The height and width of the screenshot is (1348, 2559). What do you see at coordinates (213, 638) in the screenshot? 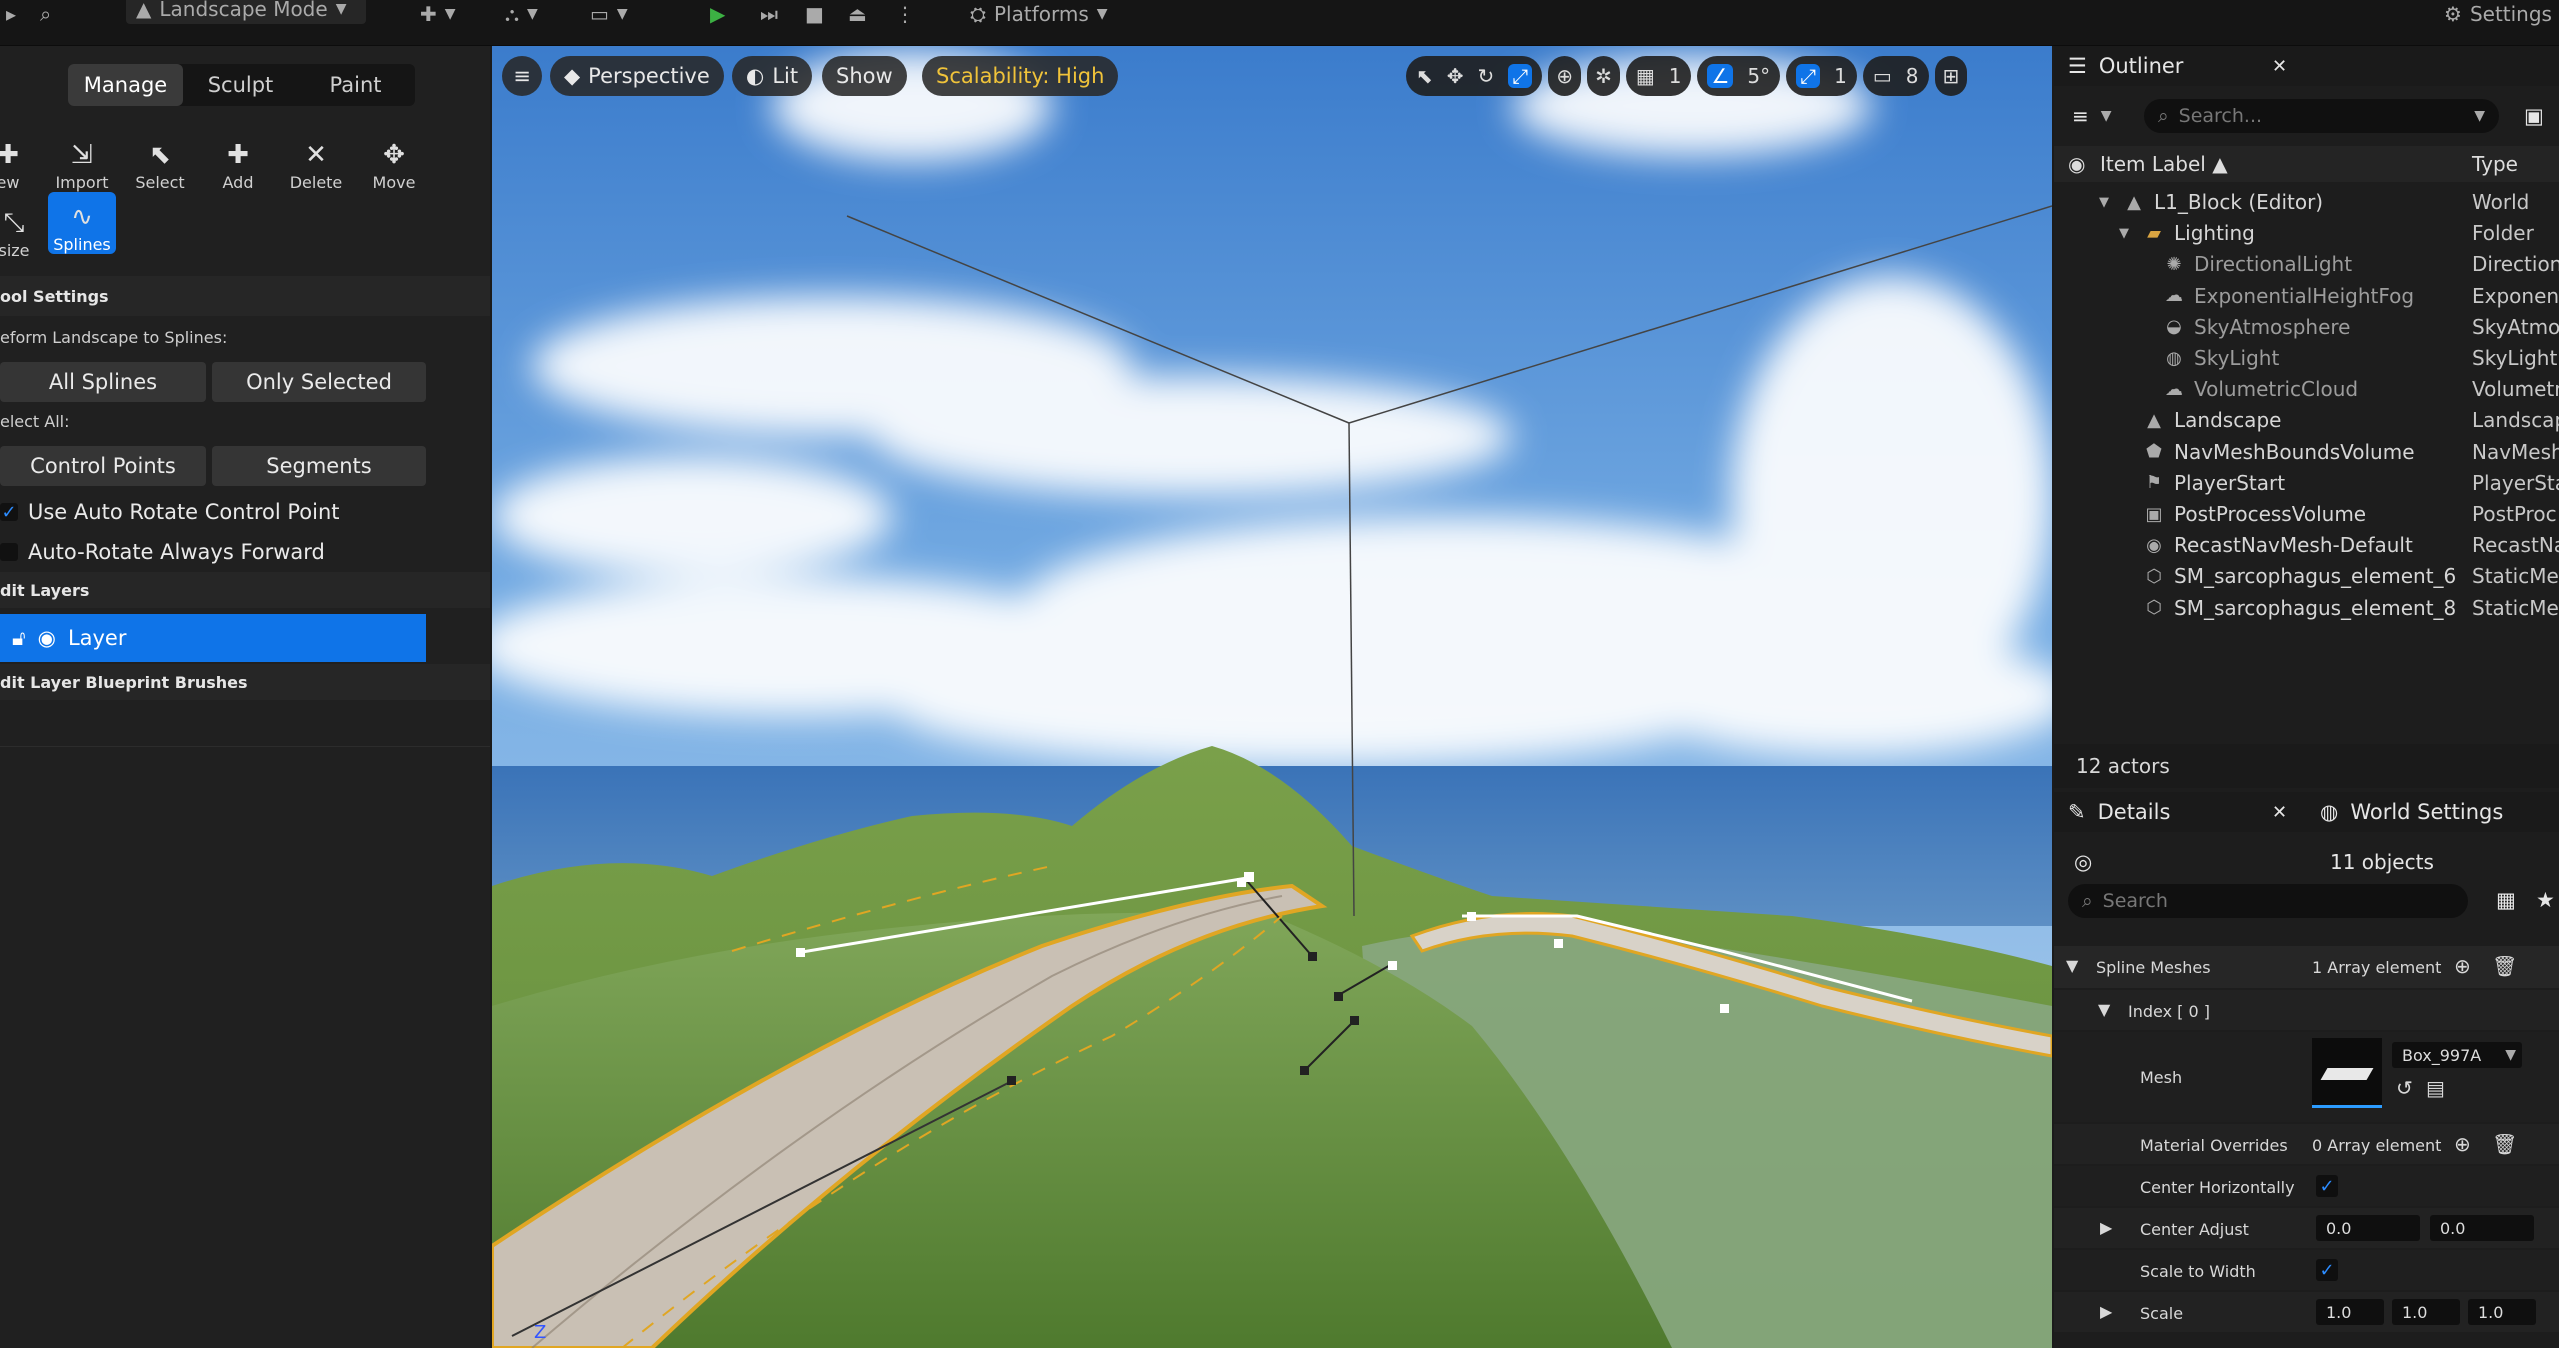
I see `layer-row: 🔓︎ ◉ Layer` at bounding box center [213, 638].